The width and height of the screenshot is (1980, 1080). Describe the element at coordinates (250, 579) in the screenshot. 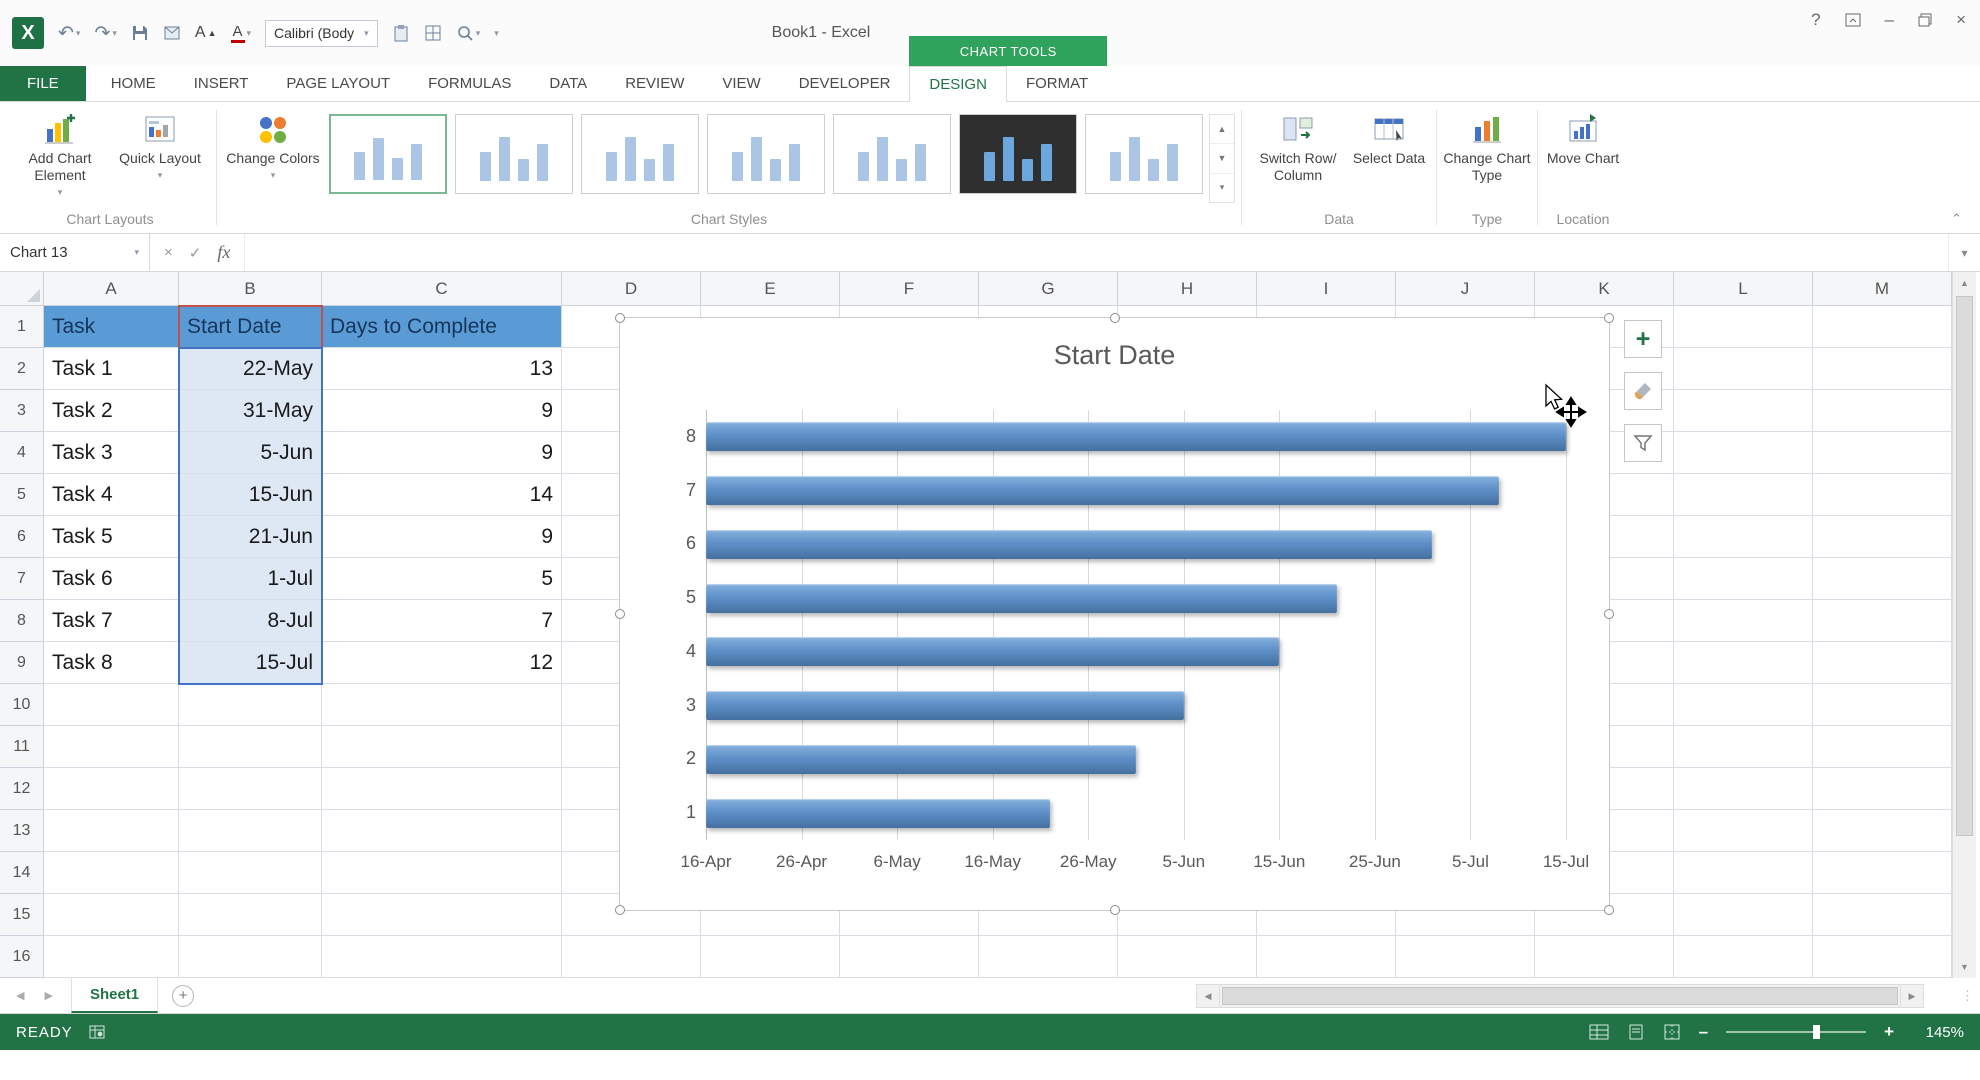

I see `cell-B7: 1-Jul` at that location.